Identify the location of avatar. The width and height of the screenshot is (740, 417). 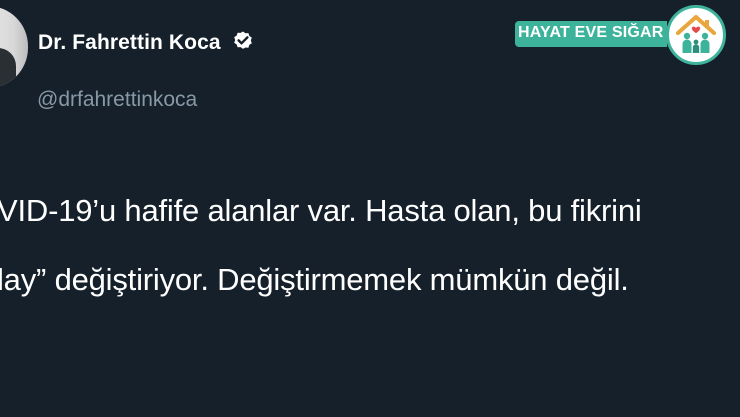
(14, 47).